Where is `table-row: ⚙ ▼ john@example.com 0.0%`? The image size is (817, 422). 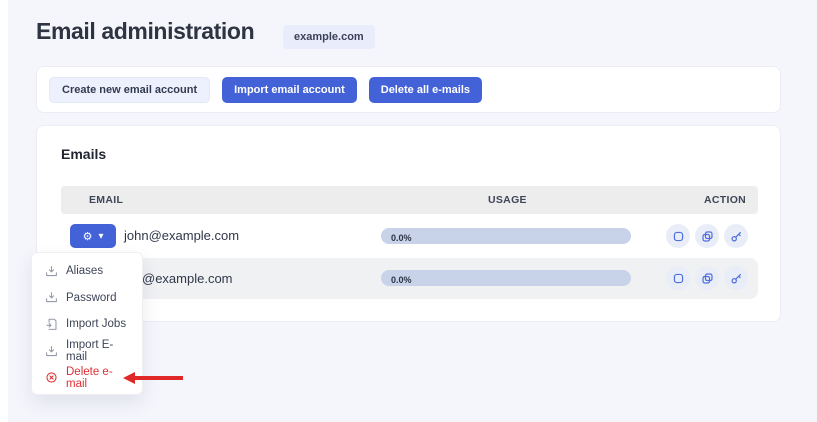
table-row: ⚙ ▼ john@example.com 0.0% is located at coordinates (409, 236).